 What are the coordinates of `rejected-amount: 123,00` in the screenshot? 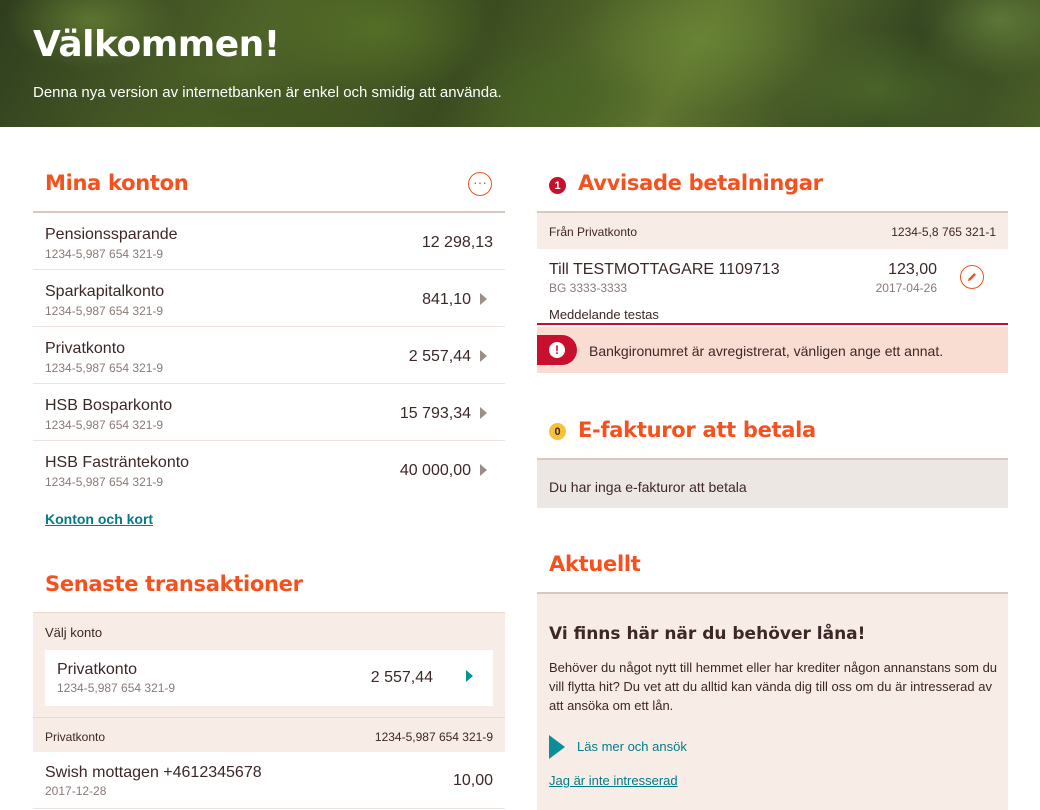 It's located at (912, 269).